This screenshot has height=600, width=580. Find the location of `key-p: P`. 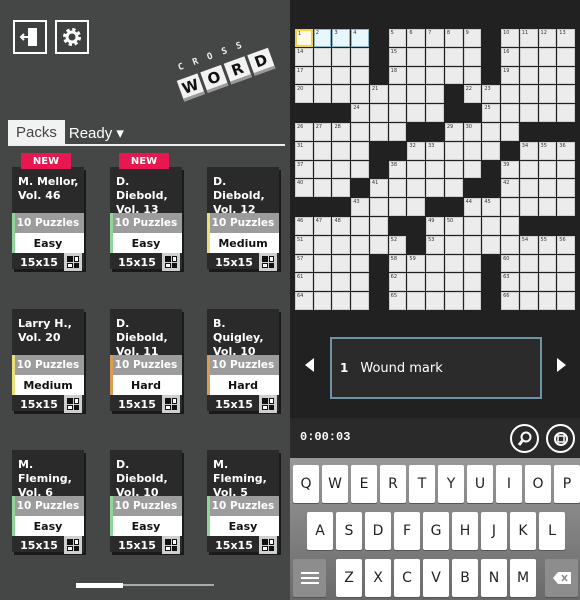

key-p: P is located at coordinates (567, 484).